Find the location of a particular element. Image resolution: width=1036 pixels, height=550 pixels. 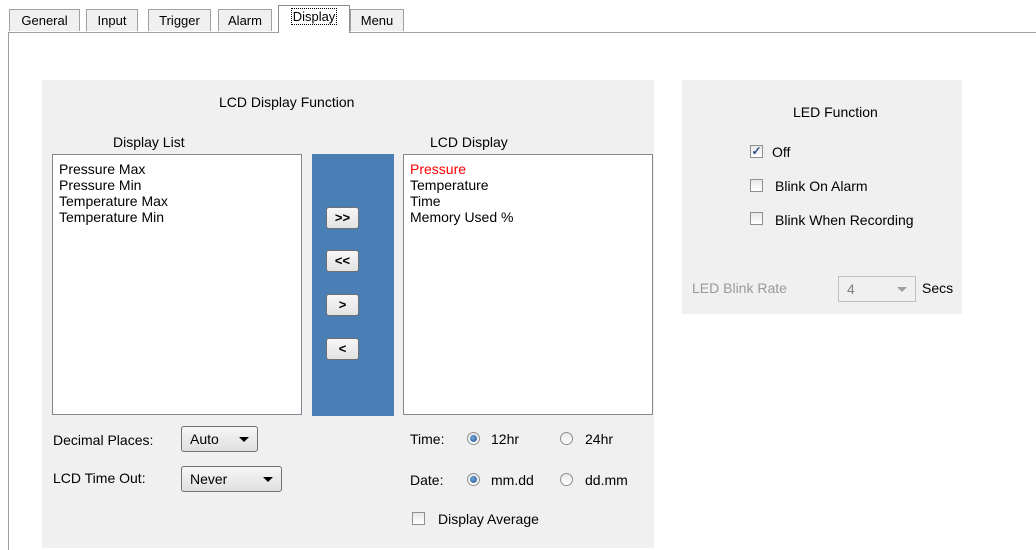

lcd-timeout-select: Never is located at coordinates (231, 479).